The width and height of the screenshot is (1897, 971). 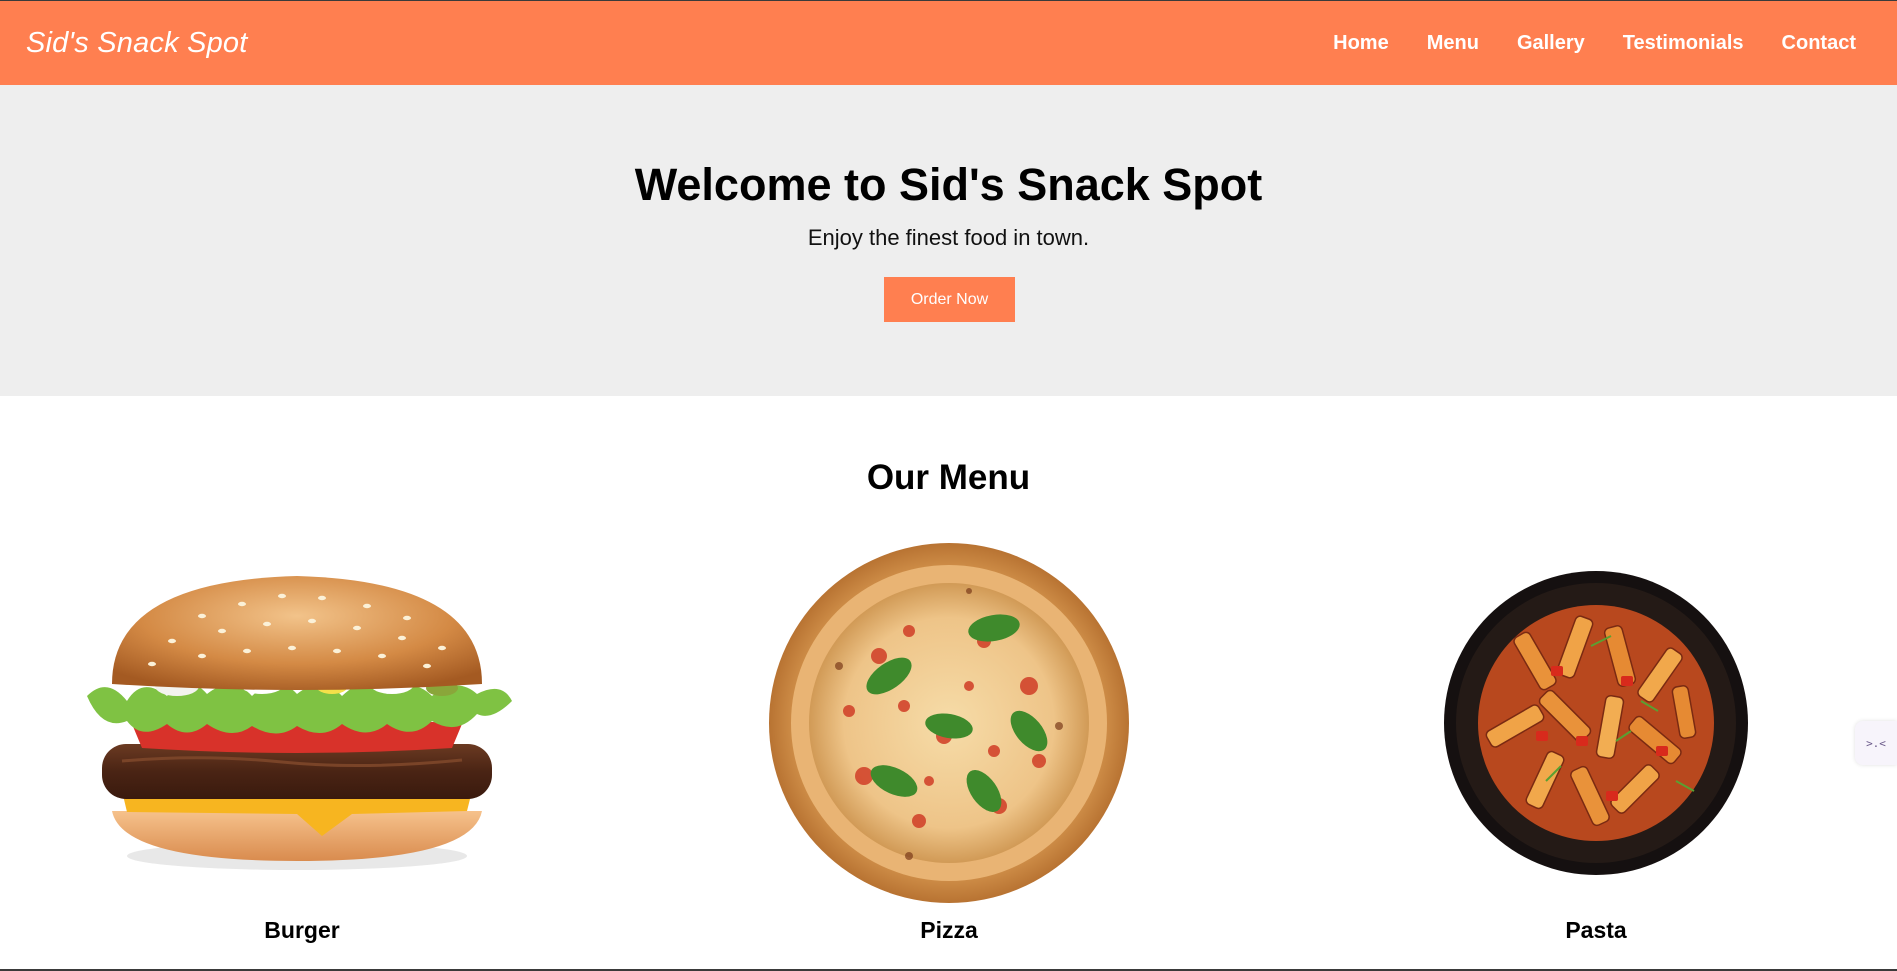 What do you see at coordinates (299, 723) in the screenshot?
I see `burger-image` at bounding box center [299, 723].